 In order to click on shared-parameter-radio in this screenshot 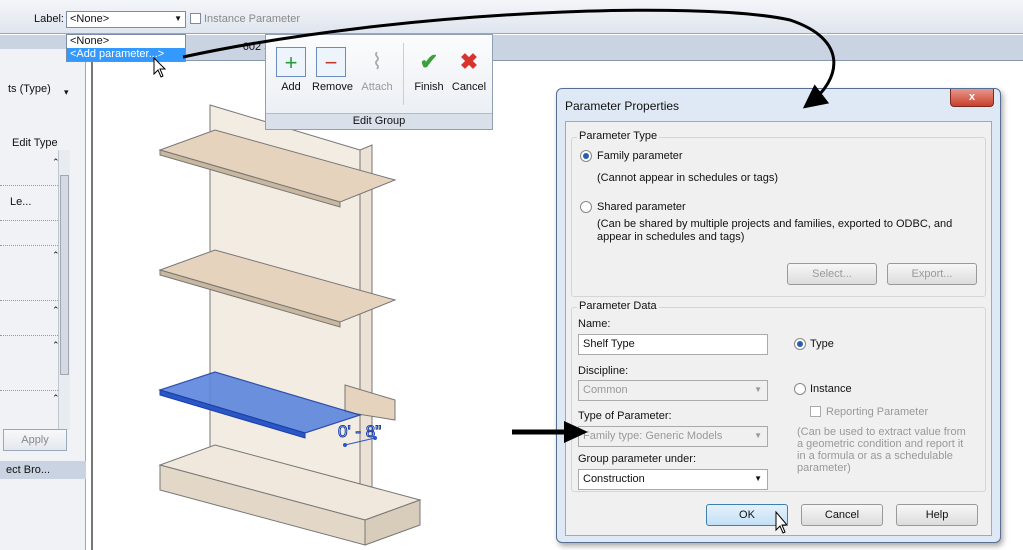, I will do `click(586, 207)`.